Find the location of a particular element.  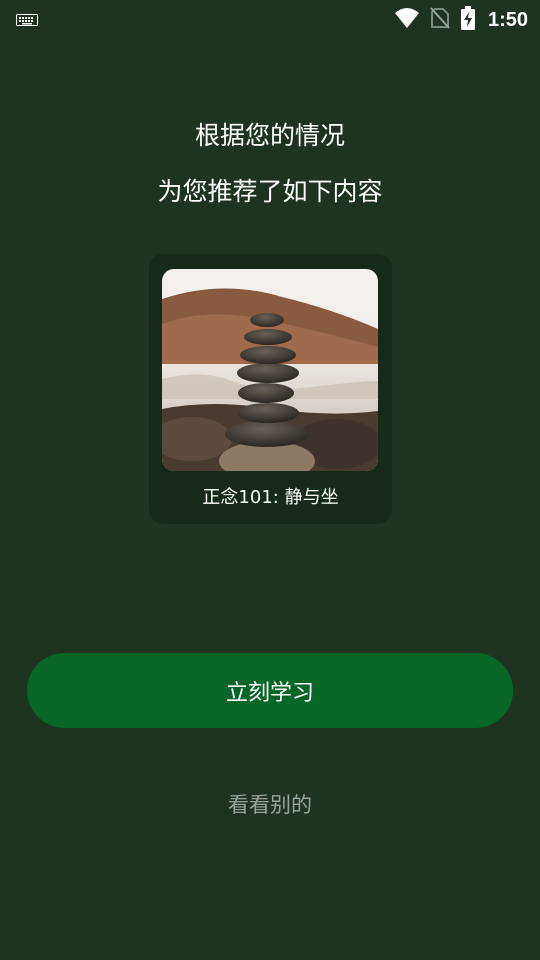

recommendation-card: 正念101: 静与坐 is located at coordinates (270, 389).